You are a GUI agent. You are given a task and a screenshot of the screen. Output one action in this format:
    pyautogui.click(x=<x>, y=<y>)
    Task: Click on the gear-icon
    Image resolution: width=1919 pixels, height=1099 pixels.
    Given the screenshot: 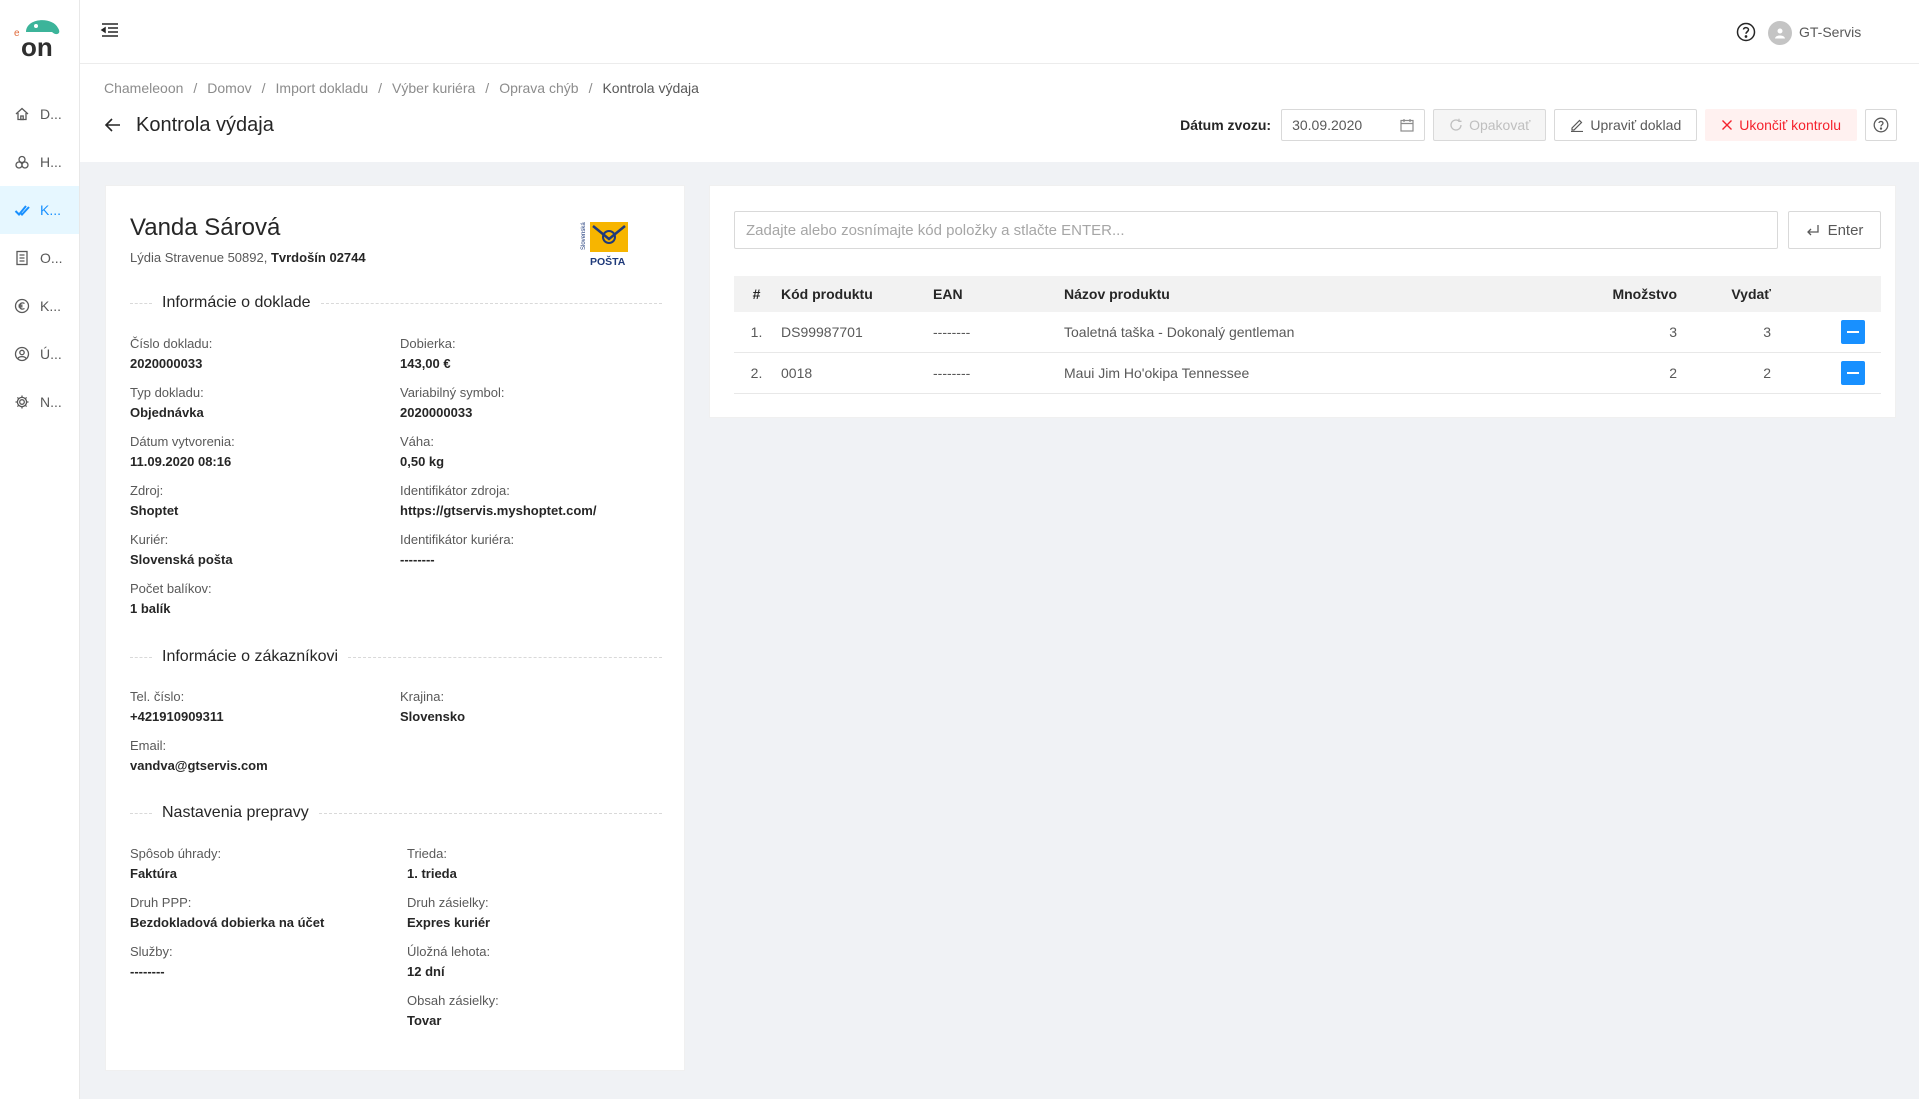 What is the action you would take?
    pyautogui.click(x=22, y=402)
    